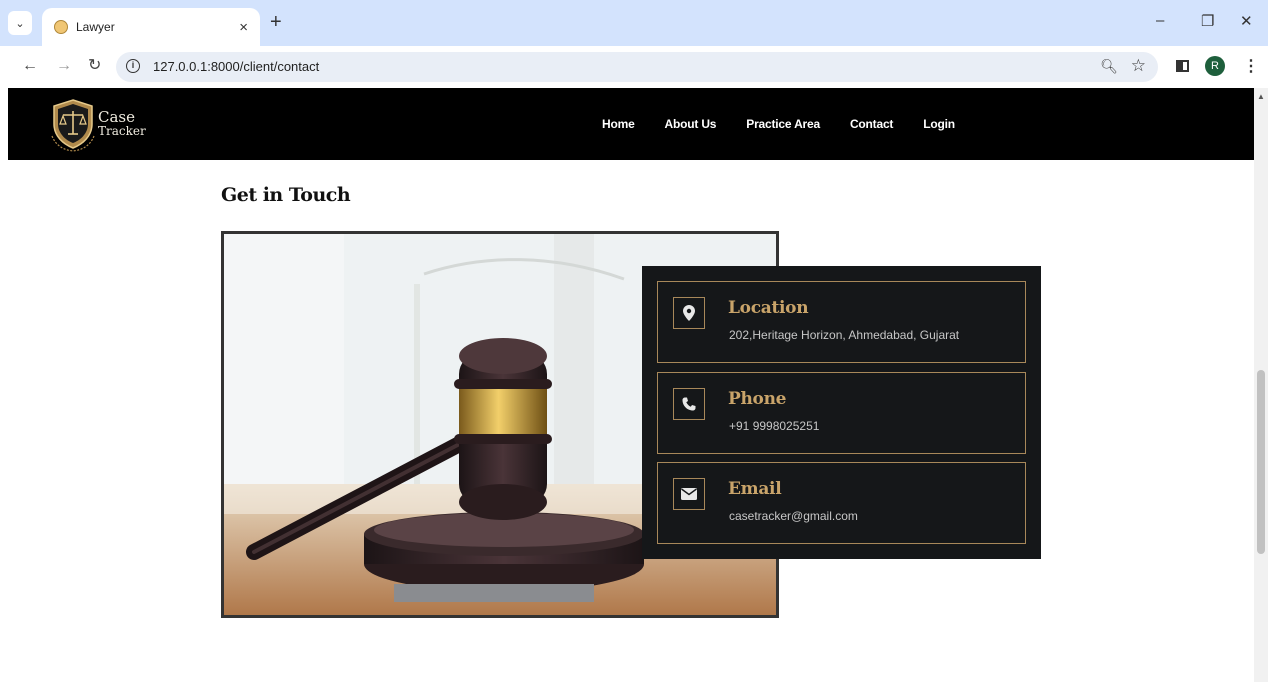  What do you see at coordinates (844, 335) in the screenshot?
I see `location-value: 202,Heritage Horizon, Ahmedabad, Gujarat` at bounding box center [844, 335].